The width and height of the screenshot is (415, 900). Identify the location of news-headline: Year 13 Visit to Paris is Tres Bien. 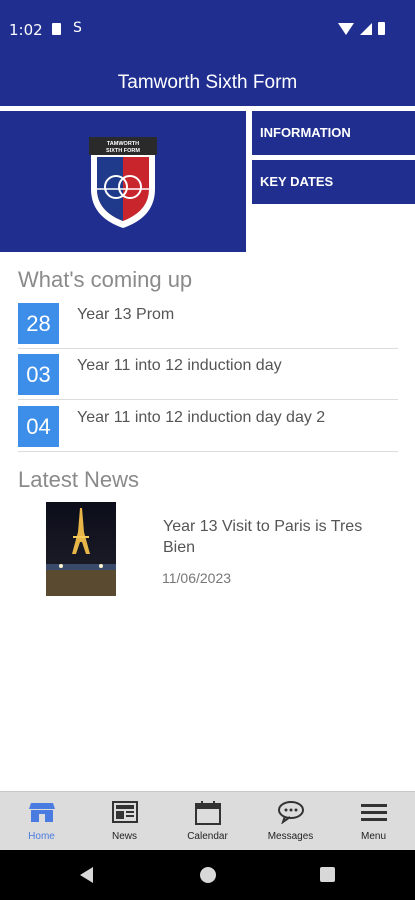
(263, 537).